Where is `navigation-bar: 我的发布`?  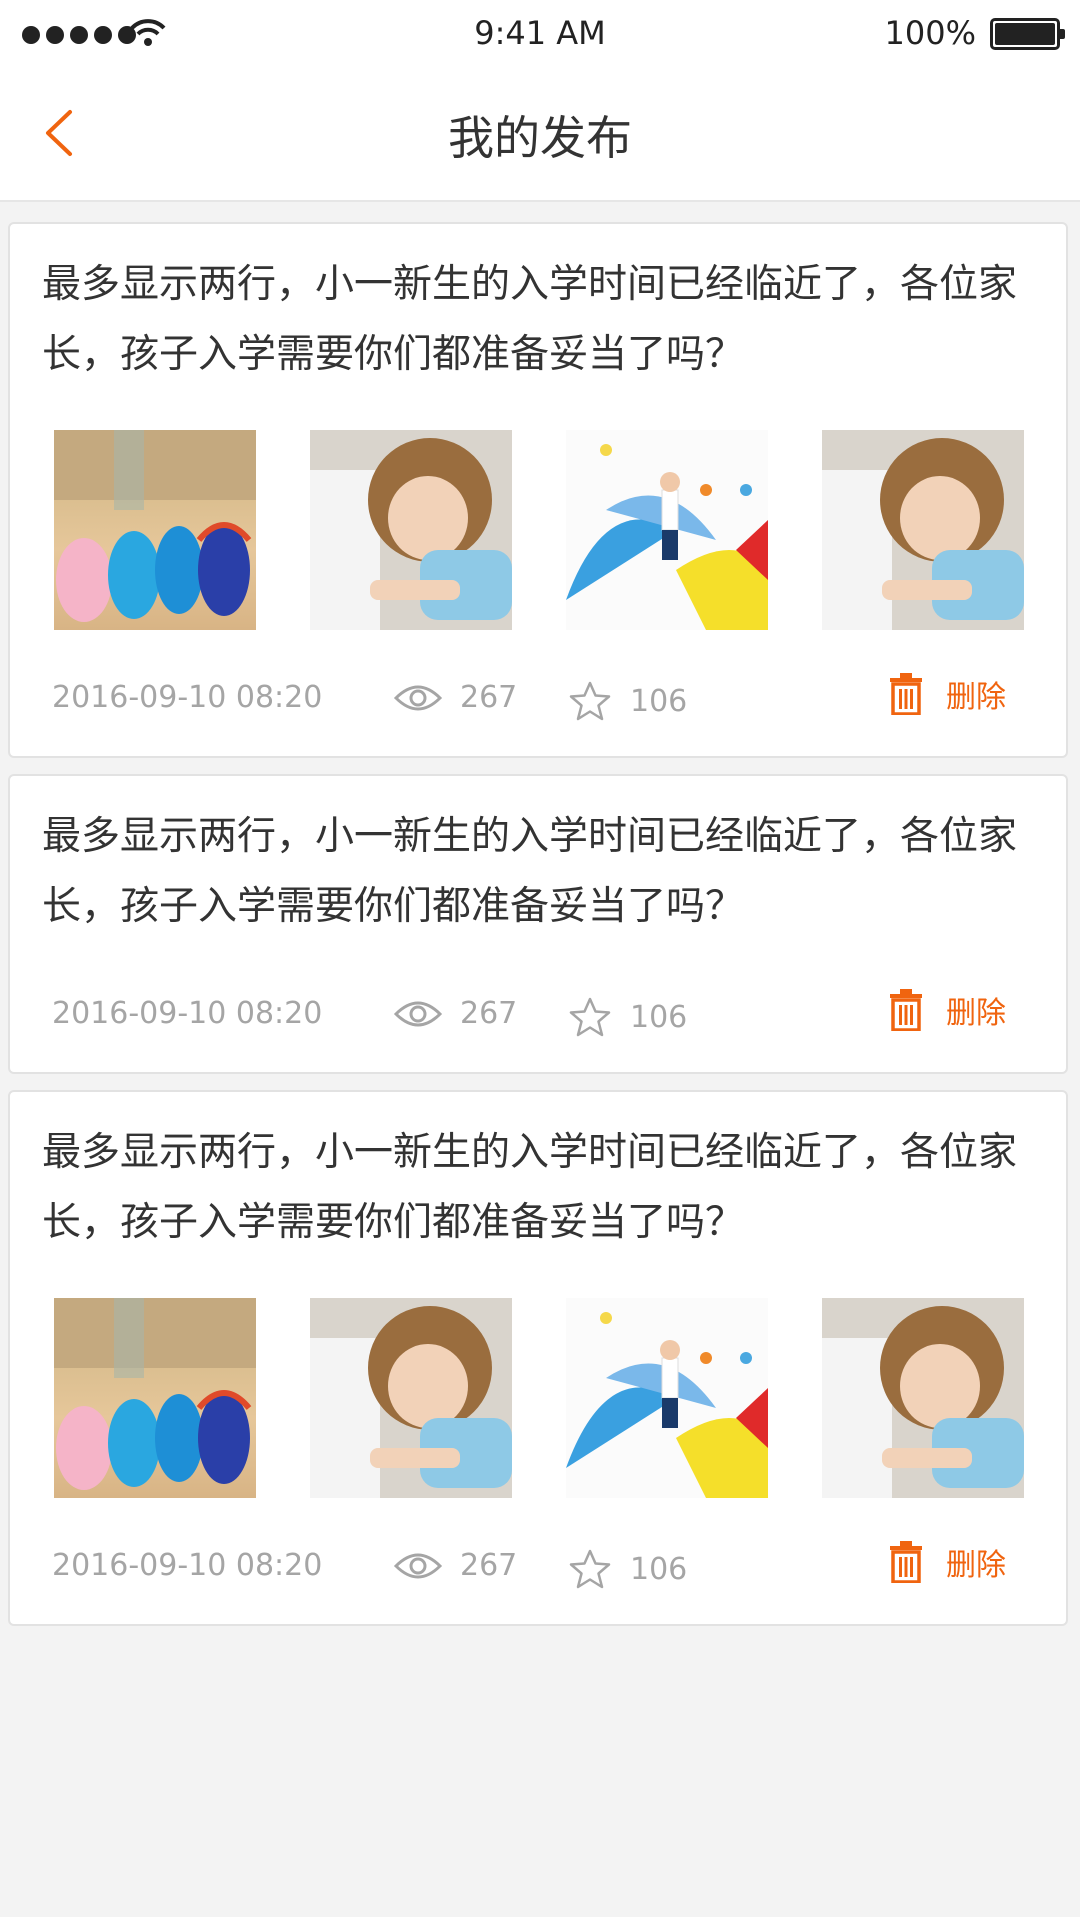 navigation-bar: 我的发布 is located at coordinates (540, 136).